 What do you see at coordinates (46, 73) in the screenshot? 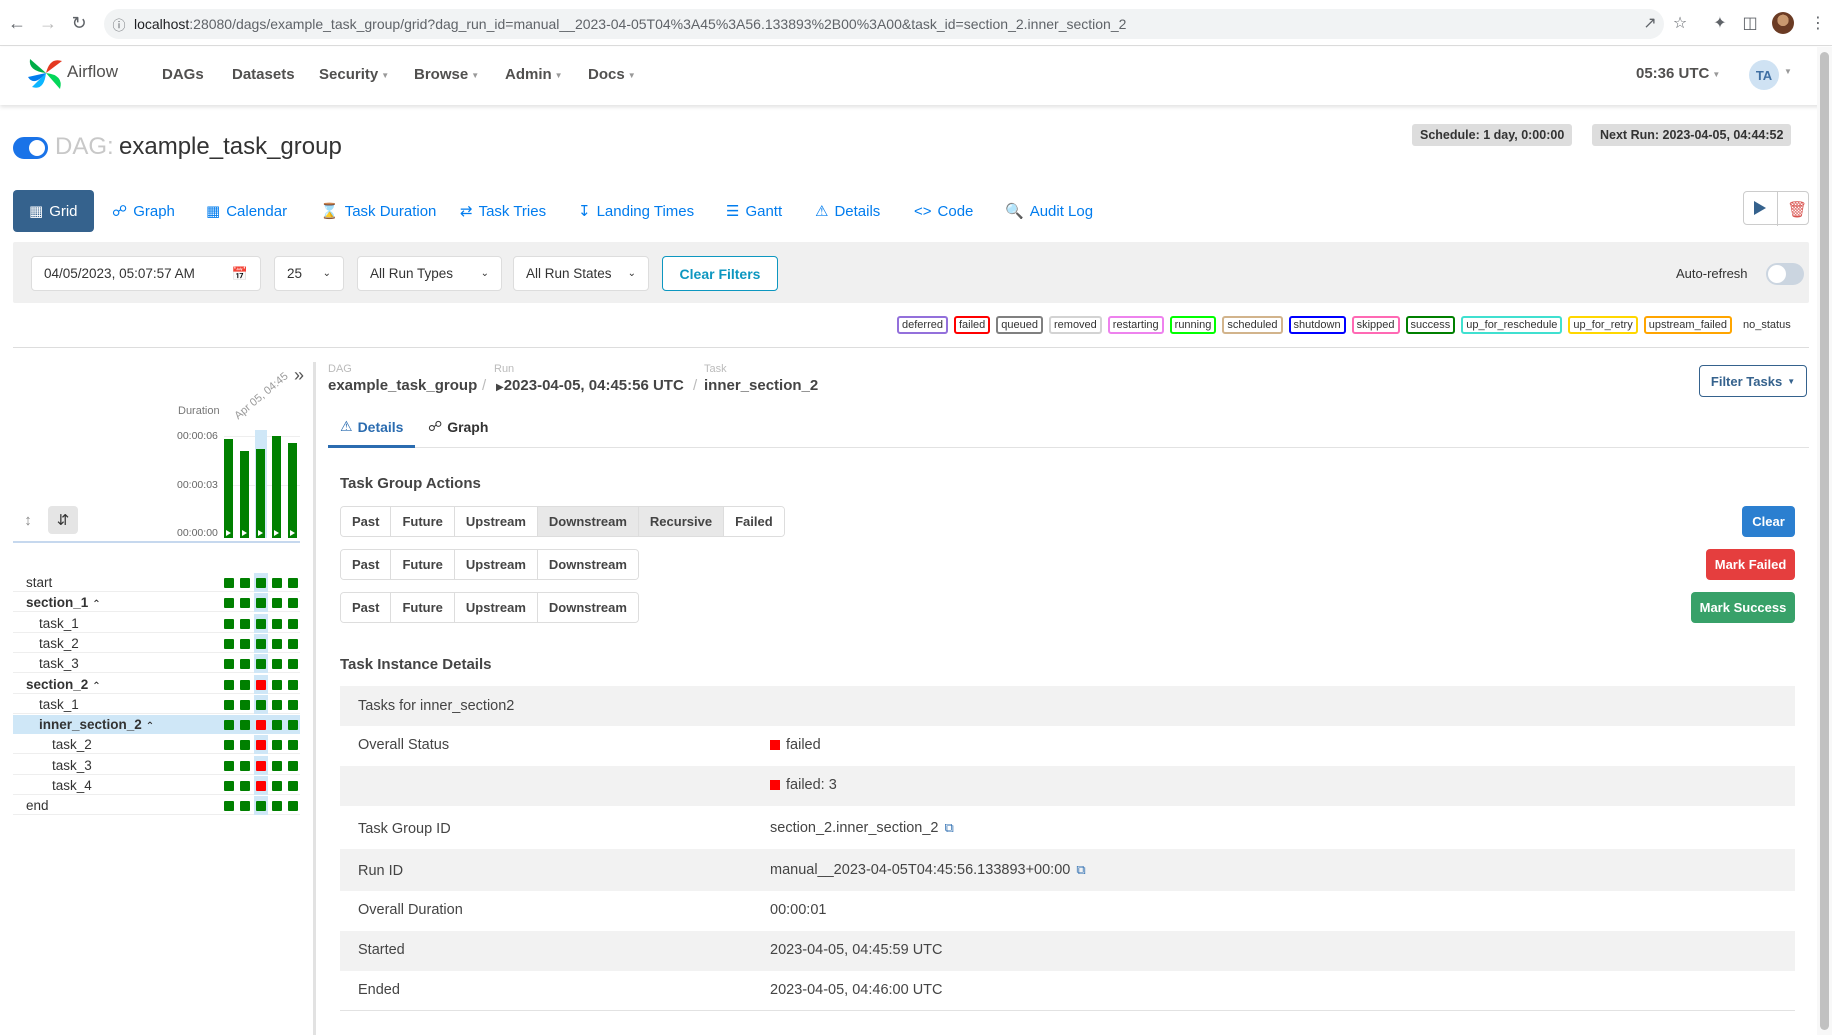
I see `airflow-logo-icon` at bounding box center [46, 73].